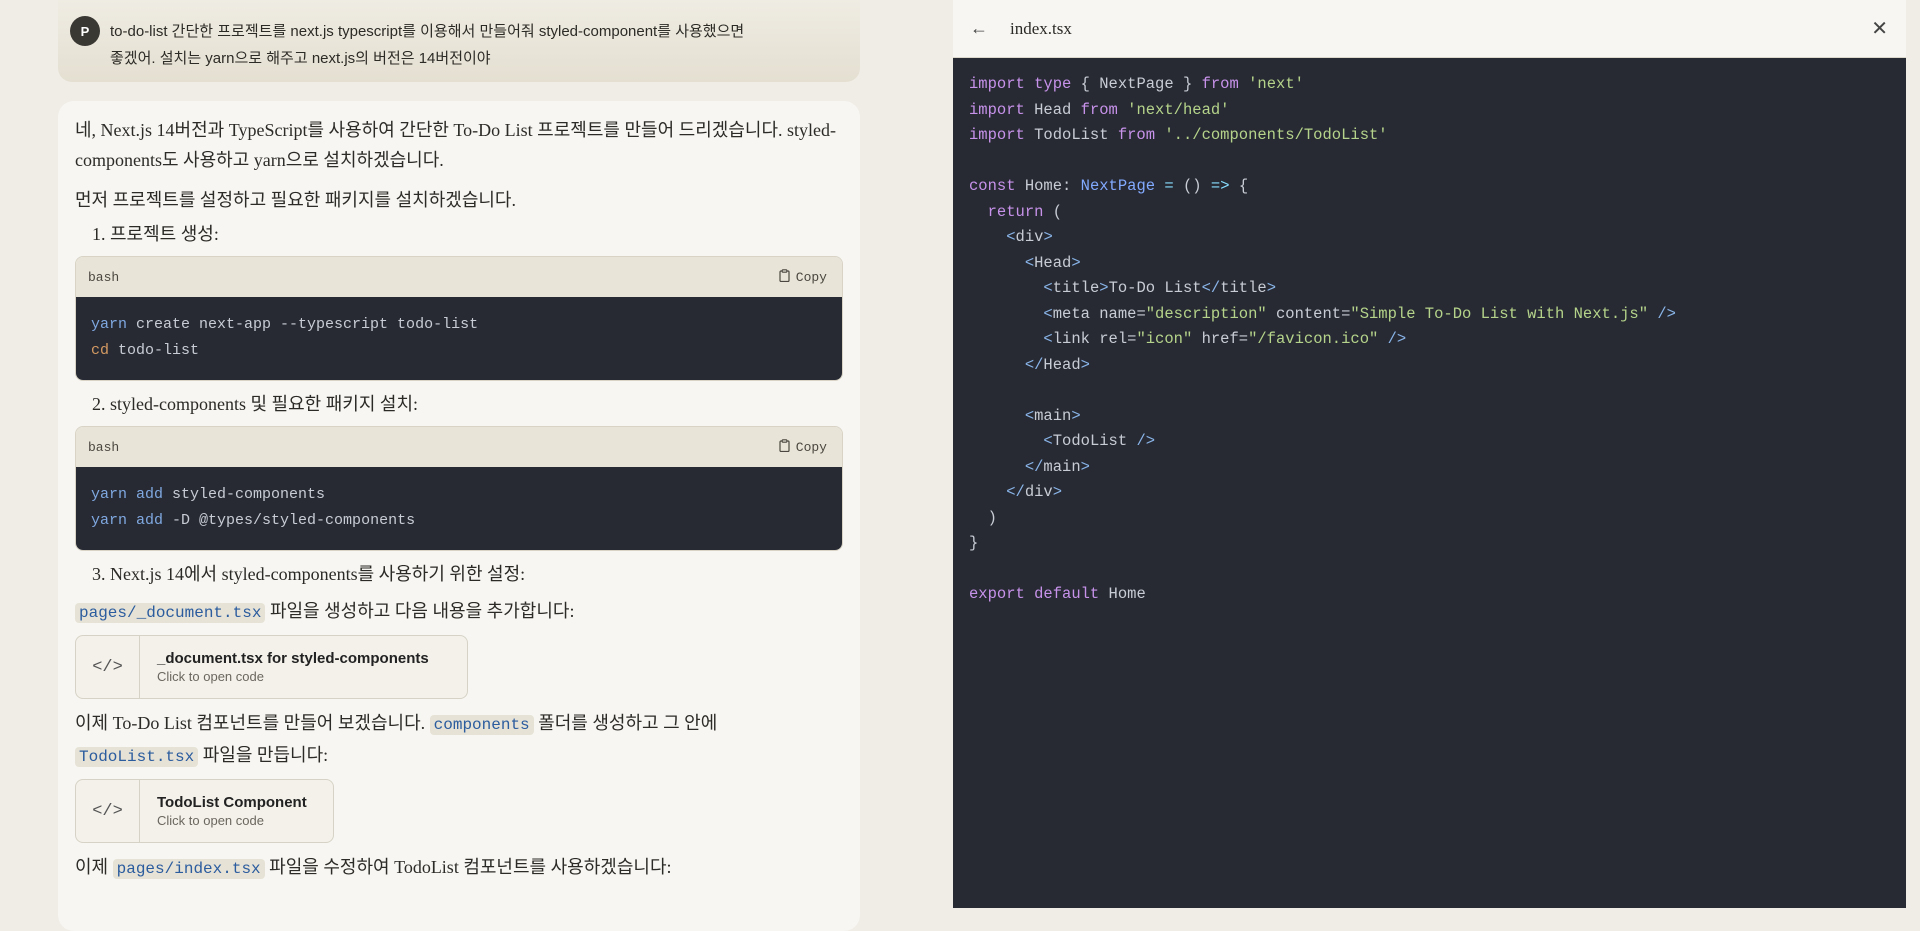 The width and height of the screenshot is (1920, 931). I want to click on artifact-title: _document.tsx for styled-components, so click(293, 658).